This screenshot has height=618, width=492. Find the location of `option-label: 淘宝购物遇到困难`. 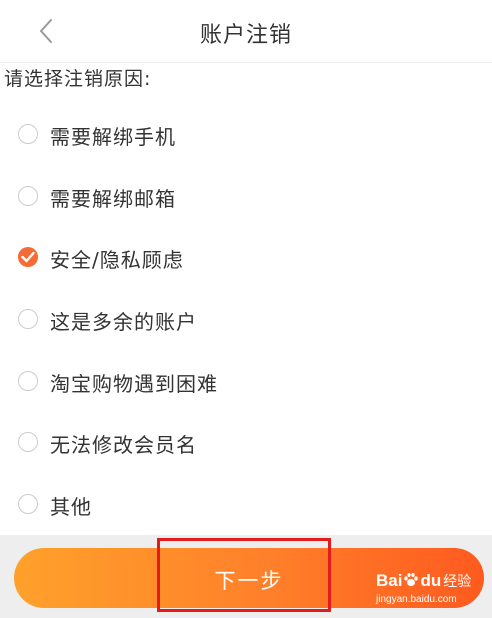

option-label: 淘宝购物遇到困难 is located at coordinates (134, 384).